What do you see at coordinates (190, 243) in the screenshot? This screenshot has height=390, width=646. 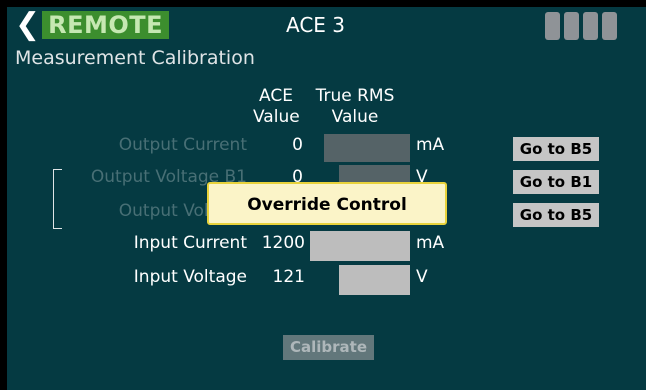 I see `input-current-label: Input Current` at bounding box center [190, 243].